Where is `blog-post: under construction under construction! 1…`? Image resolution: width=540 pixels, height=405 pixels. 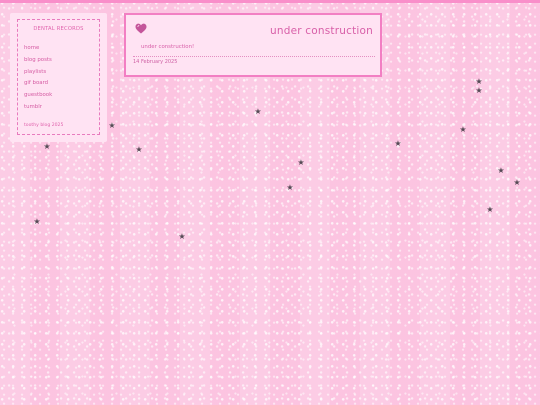
blog-post: under construction under construction! 1… is located at coordinates (253, 45).